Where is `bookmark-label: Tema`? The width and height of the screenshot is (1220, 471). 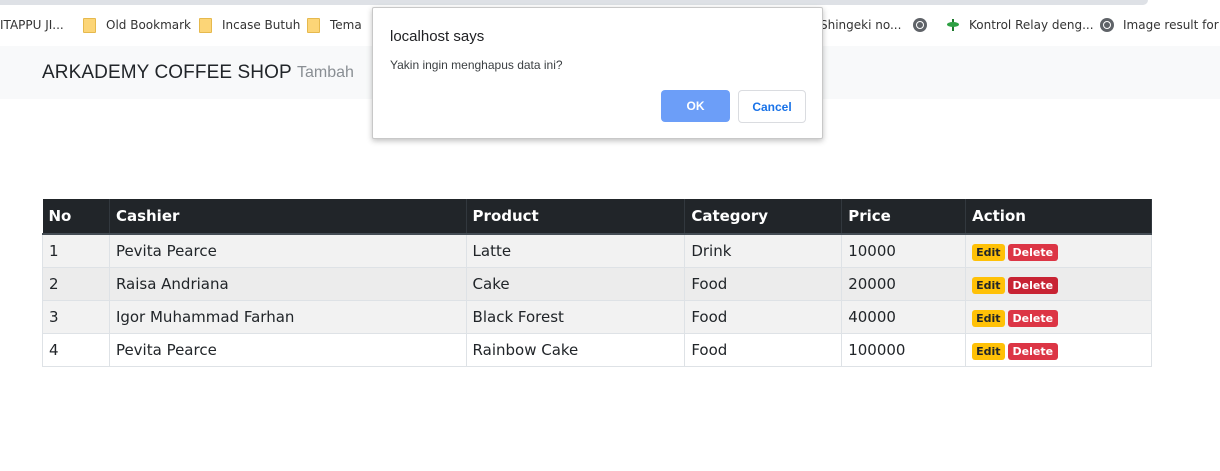
bookmark-label: Tema is located at coordinates (346, 25).